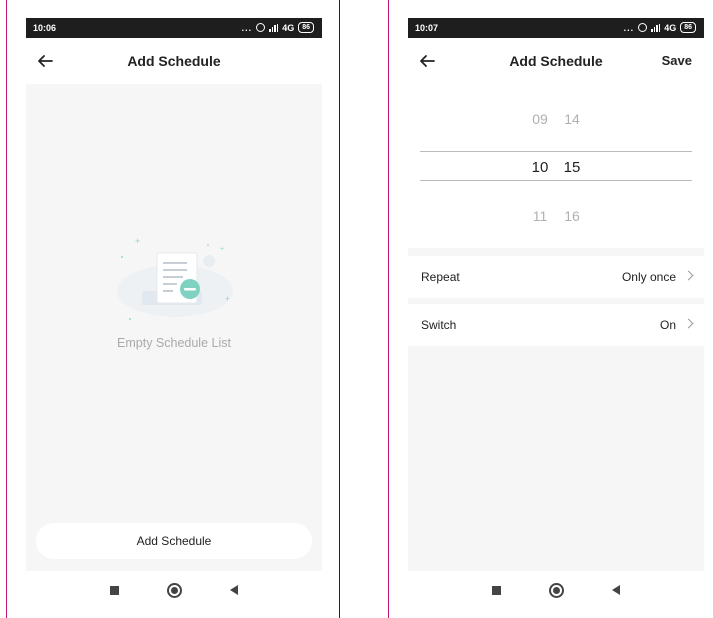 The width and height of the screenshot is (713, 618). I want to click on app-header: Add Schedule, so click(174, 61).